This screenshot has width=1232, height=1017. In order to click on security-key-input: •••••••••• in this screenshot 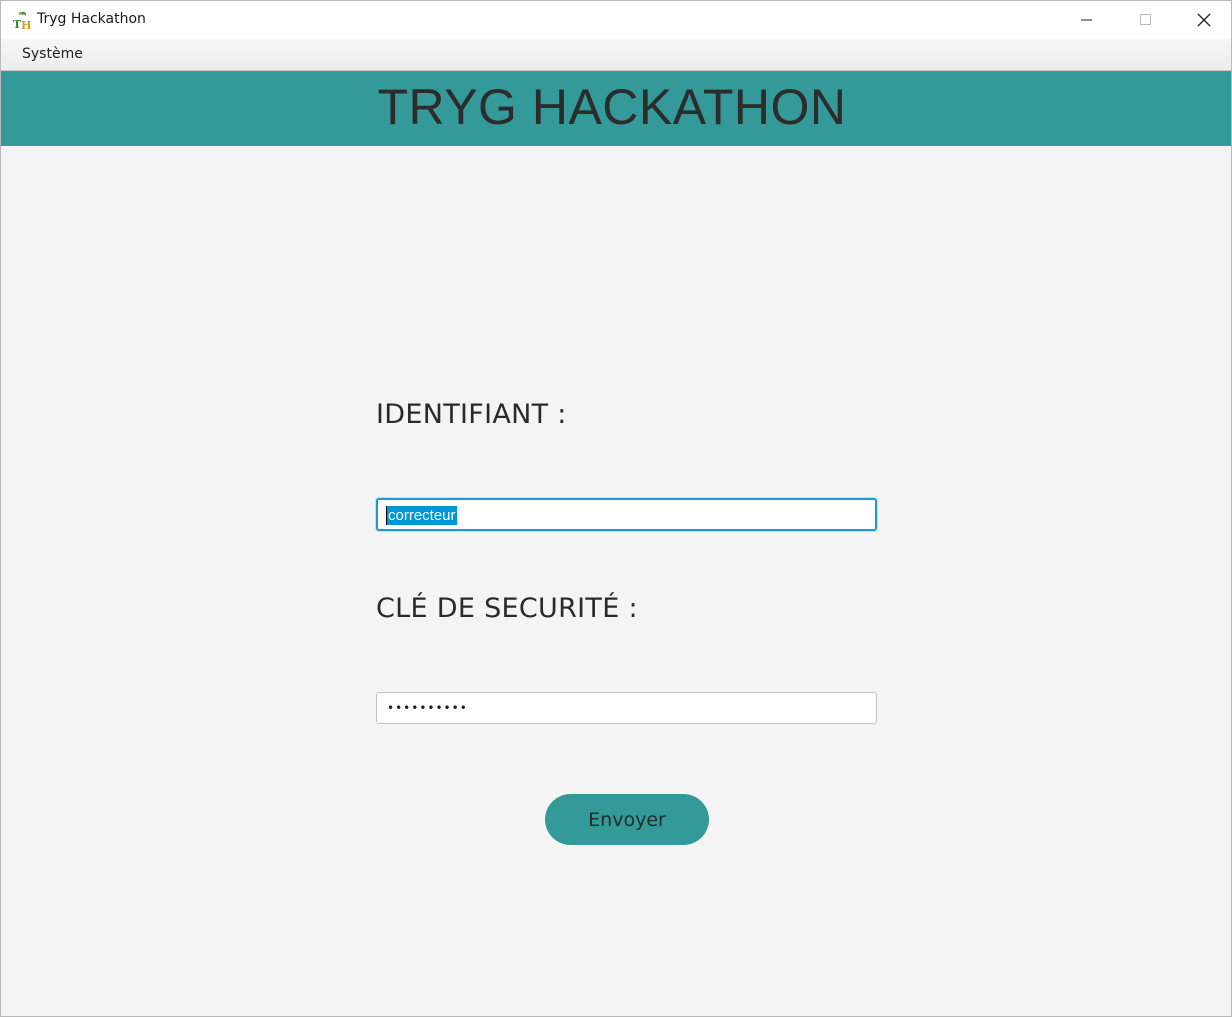, I will do `click(626, 708)`.